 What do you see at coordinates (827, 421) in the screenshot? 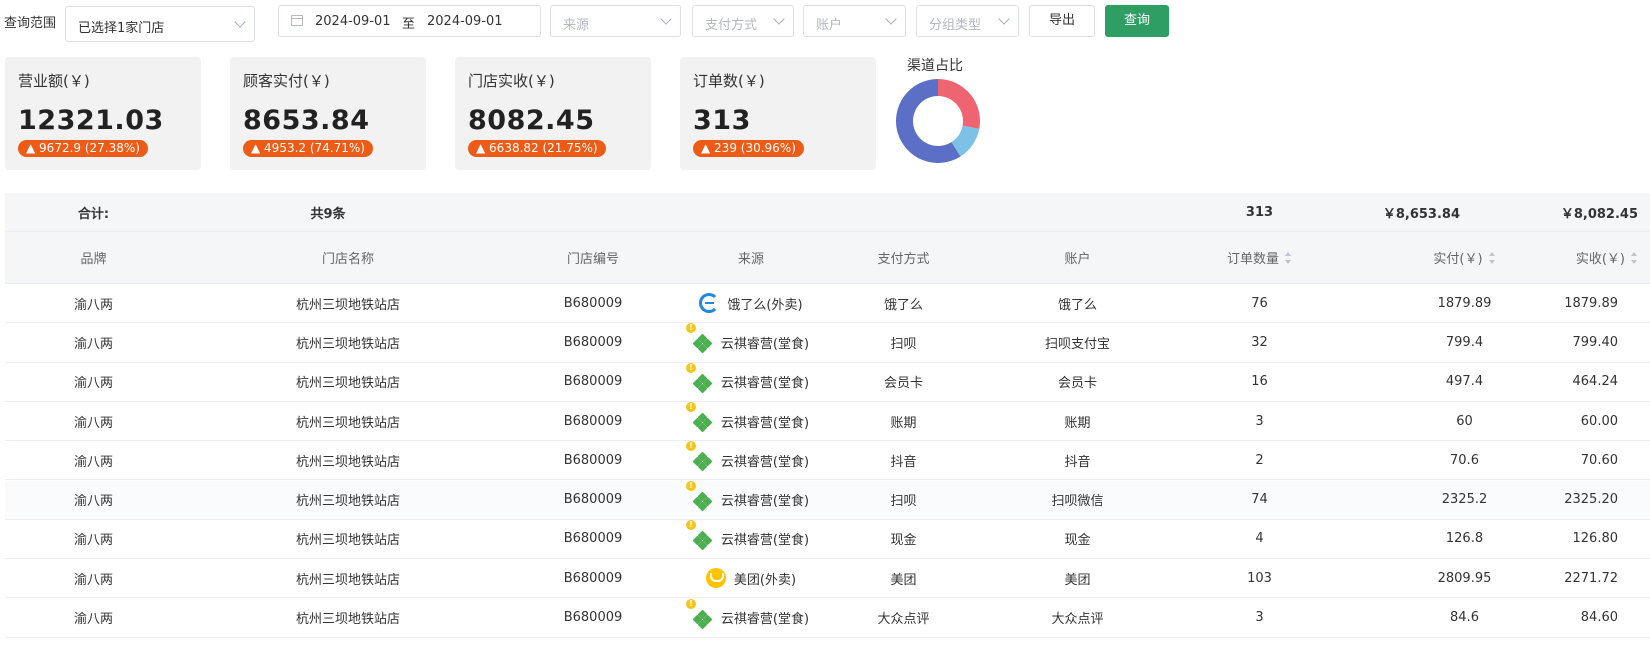
I see `table-row: 渝八两 杭州三坝地铁站店 B680009! 云祺睿营(堂食) 账期 账期 3 60 60.00` at bounding box center [827, 421].